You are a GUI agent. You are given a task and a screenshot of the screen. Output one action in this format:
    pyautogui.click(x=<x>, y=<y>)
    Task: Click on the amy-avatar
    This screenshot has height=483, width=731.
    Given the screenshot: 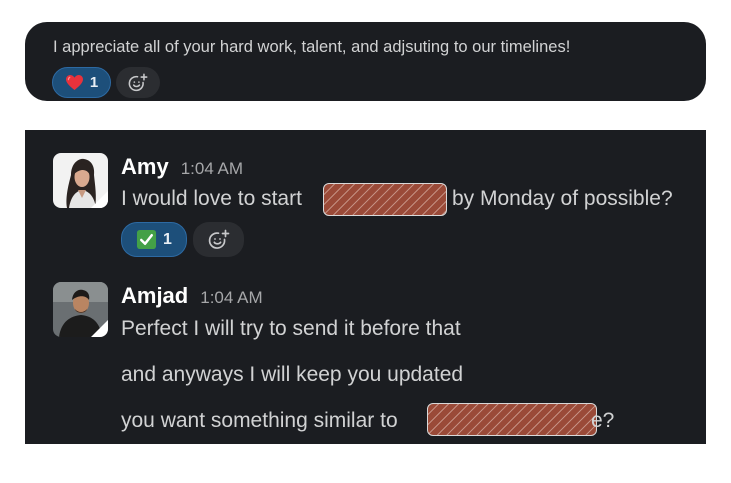 What is the action you would take?
    pyautogui.click(x=80, y=180)
    